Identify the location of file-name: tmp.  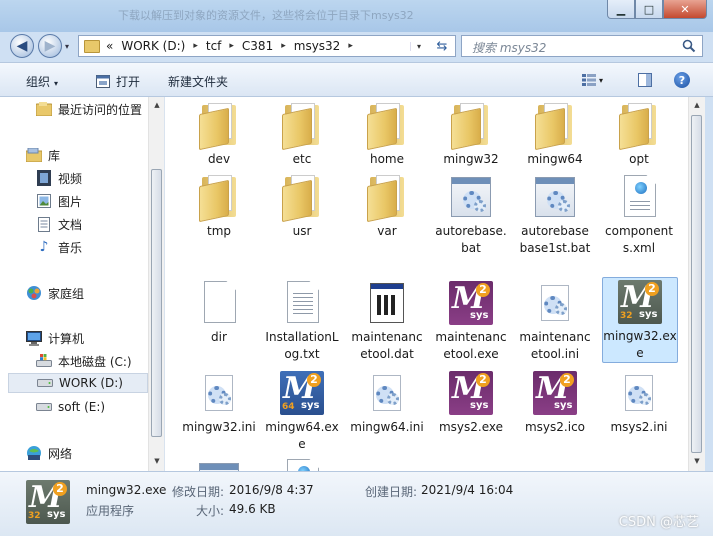
(218, 231).